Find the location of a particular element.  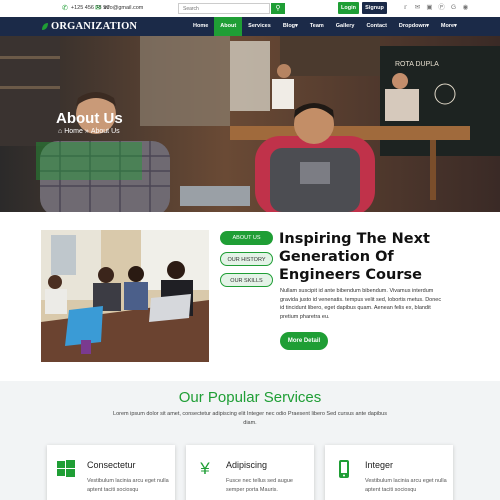

nav-item-dropdown: Dropdown▾ is located at coordinates (414, 26).